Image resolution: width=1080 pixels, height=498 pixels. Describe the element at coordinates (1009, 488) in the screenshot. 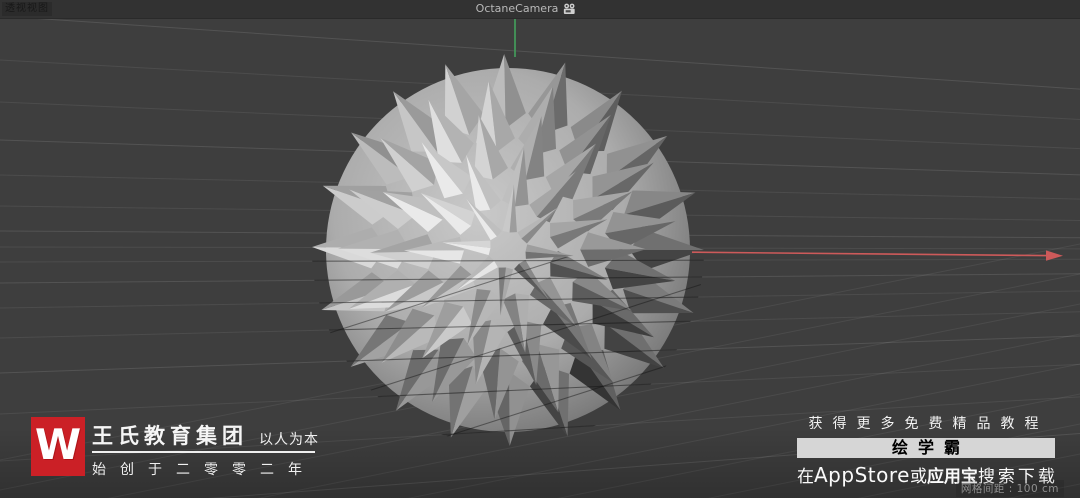

I see `grid-spacing-label: 网格间距 : 100 cm` at that location.